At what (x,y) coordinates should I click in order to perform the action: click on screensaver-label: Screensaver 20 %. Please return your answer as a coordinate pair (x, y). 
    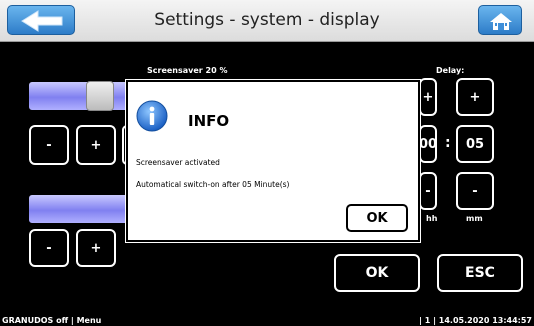
    Looking at the image, I should click on (187, 70).